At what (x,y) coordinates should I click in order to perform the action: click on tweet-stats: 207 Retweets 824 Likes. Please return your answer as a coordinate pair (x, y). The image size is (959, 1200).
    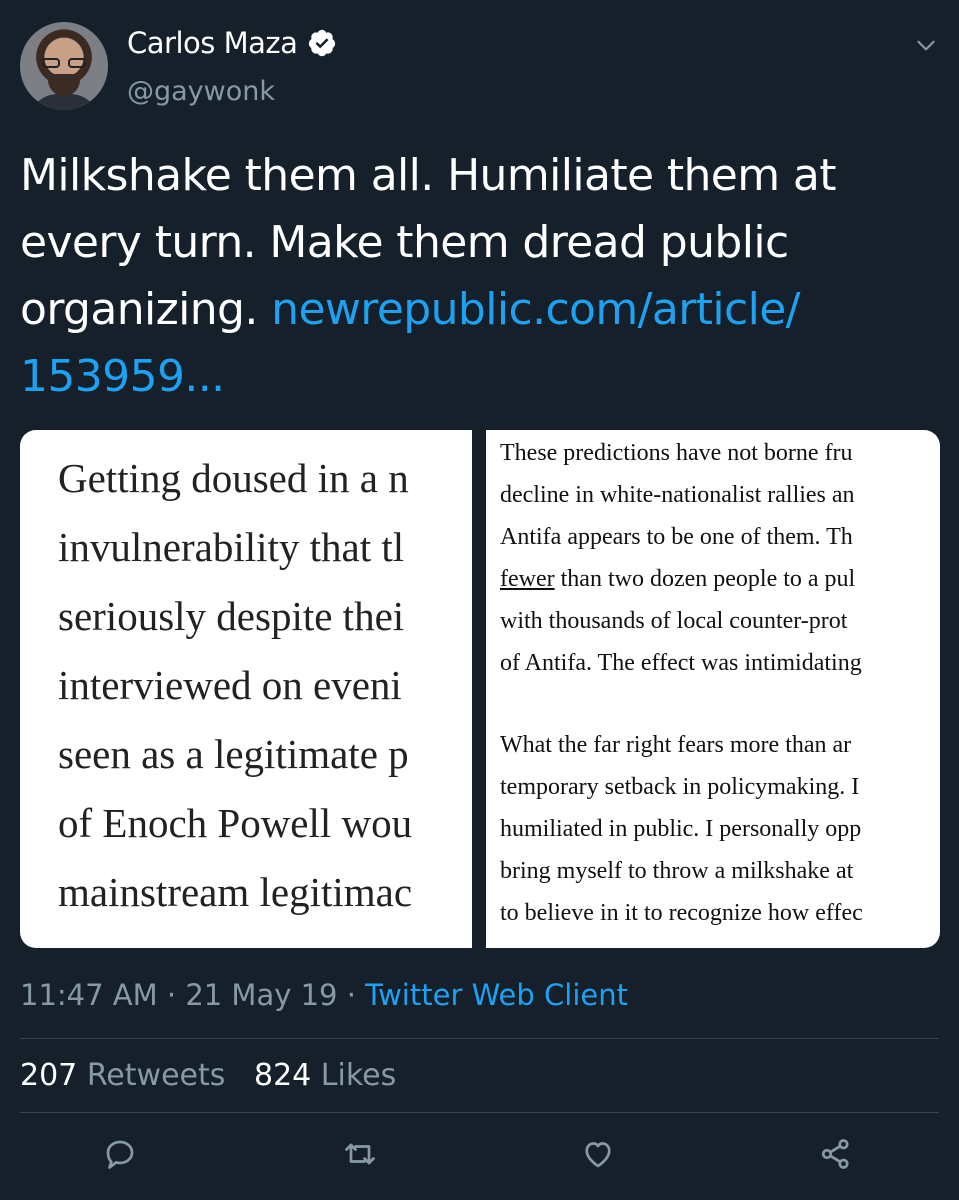
    Looking at the image, I should click on (208, 1075).